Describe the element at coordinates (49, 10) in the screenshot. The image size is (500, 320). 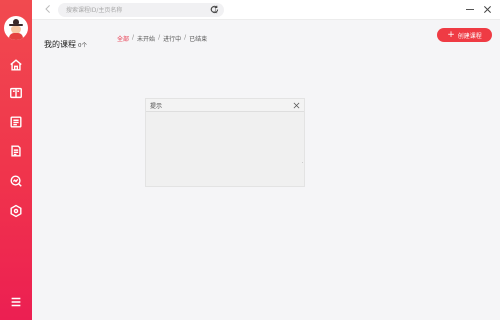
I see `back-arrow-icon` at that location.